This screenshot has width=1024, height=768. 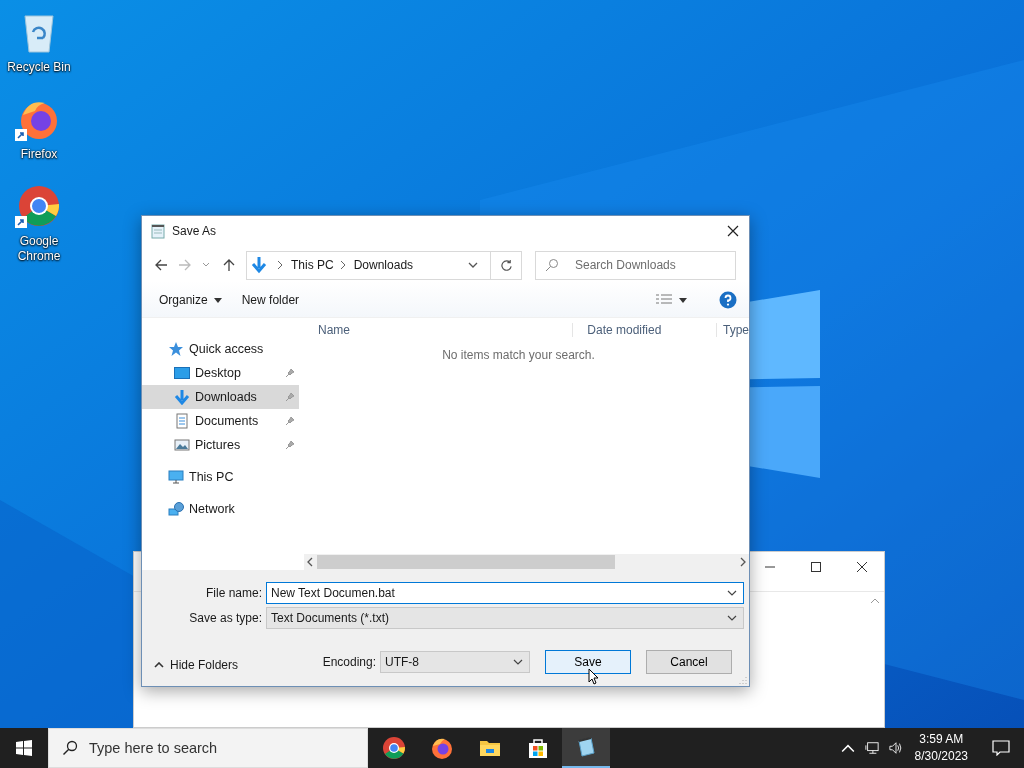 What do you see at coordinates (220, 509) in the screenshot?
I see `sidebar-item: Network` at bounding box center [220, 509].